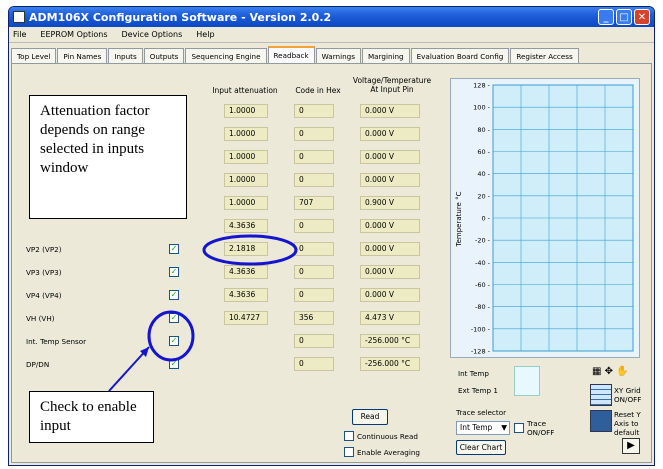 The image size is (663, 469). Describe the element at coordinates (519, 428) in the screenshot. I see `trace-onoff-checkbox` at that location.